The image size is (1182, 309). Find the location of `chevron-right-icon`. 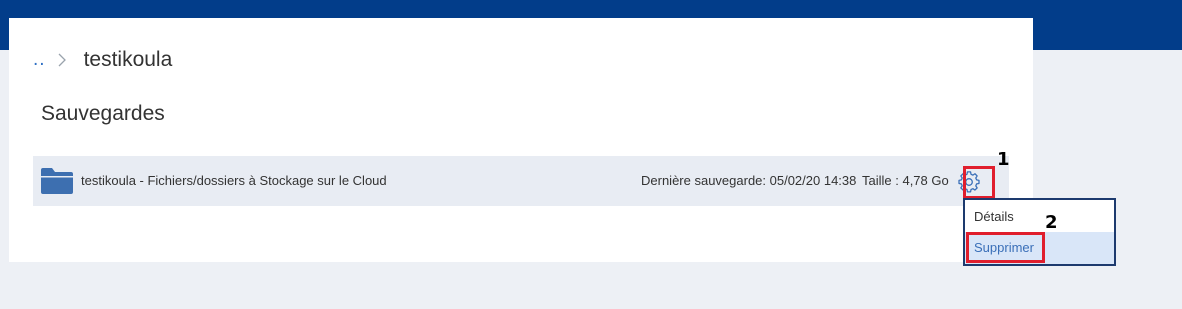

chevron-right-icon is located at coordinates (64, 60).